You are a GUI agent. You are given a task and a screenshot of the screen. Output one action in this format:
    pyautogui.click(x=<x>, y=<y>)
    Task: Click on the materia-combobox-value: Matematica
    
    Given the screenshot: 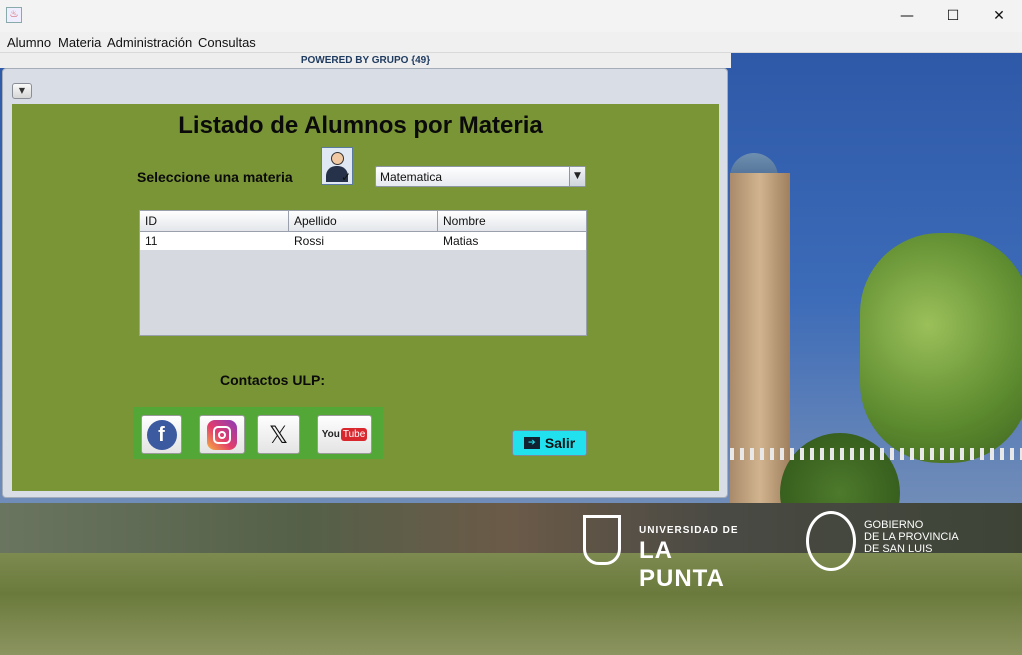 What is the action you would take?
    pyautogui.click(x=411, y=177)
    